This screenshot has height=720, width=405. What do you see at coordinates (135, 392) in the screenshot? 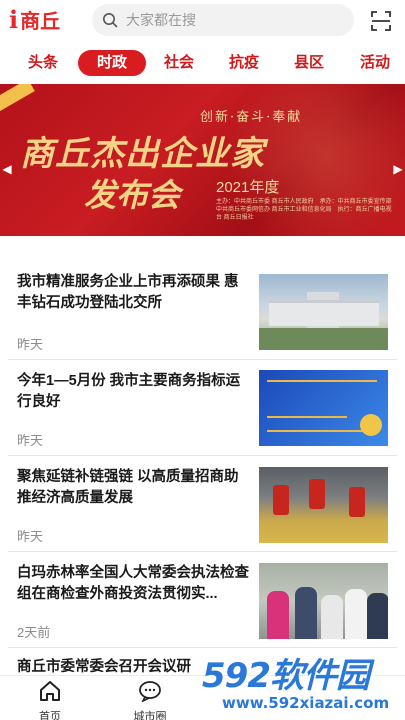
I see `news-title: 今年1—5月份 我市主要商务指标运行良好` at bounding box center [135, 392].